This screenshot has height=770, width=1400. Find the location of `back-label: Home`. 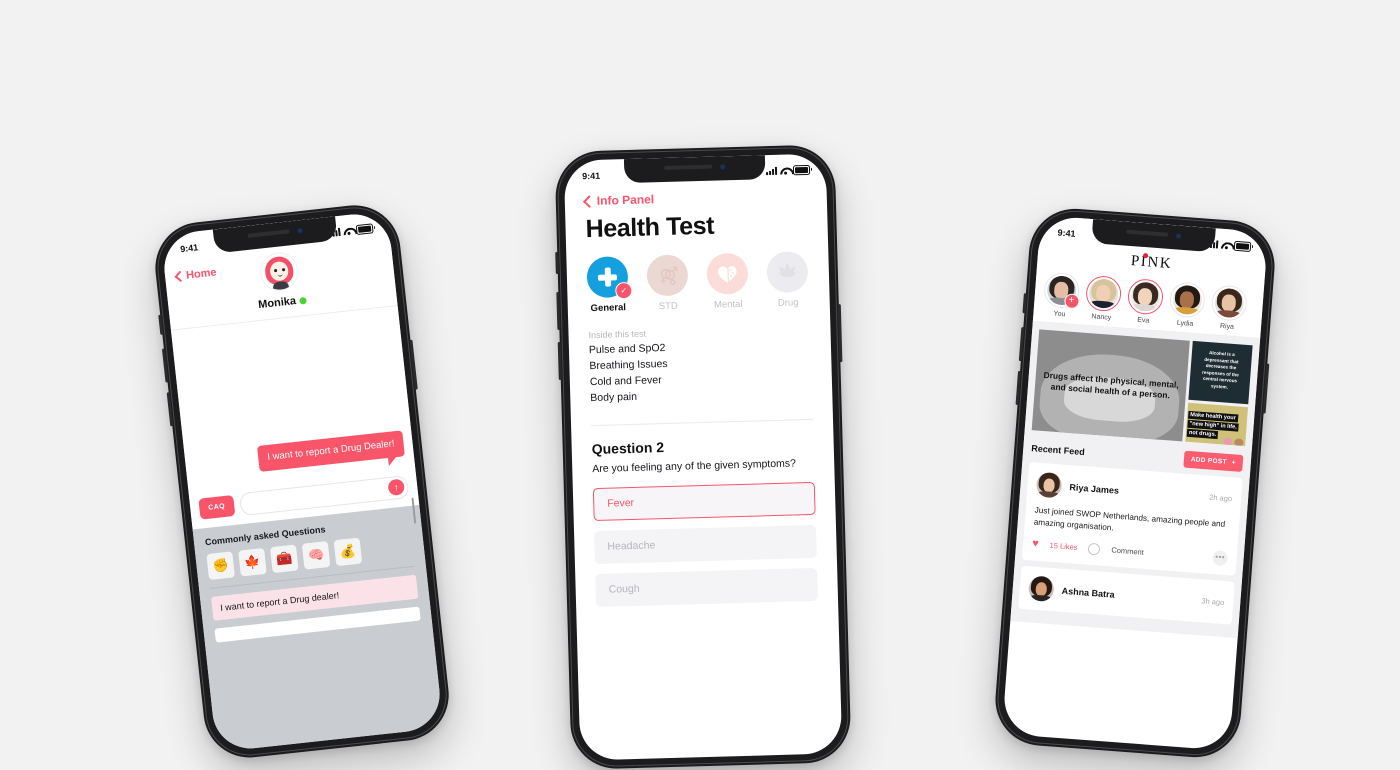

back-label: Home is located at coordinates (201, 274).